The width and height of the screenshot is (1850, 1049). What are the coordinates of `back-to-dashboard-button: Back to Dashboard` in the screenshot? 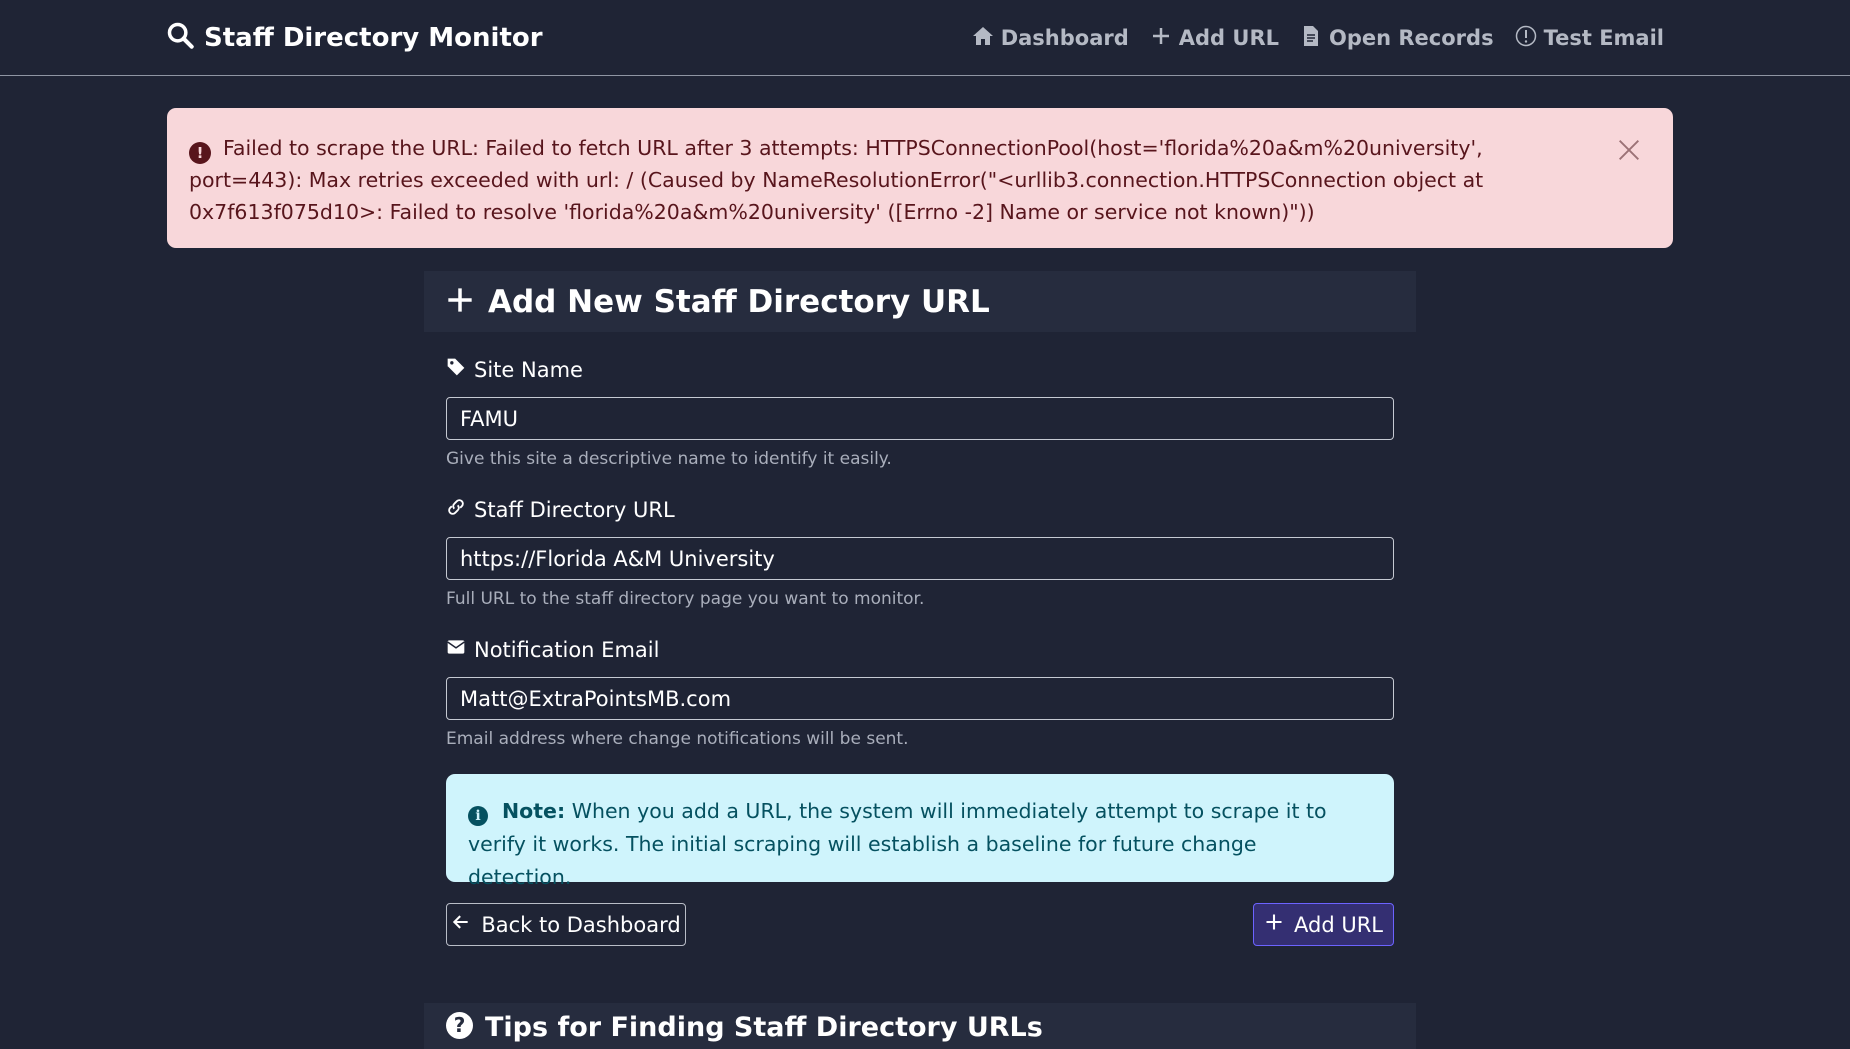 It's located at (566, 924).